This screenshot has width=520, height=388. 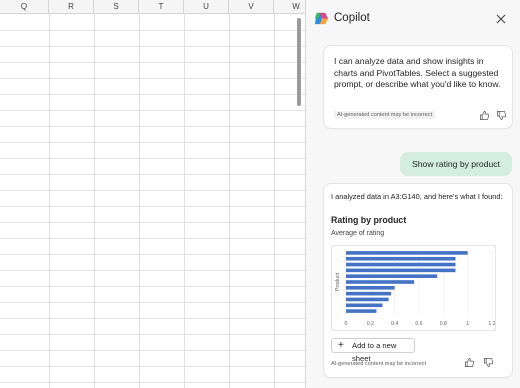 I want to click on column-header-t: T, so click(x=161, y=7).